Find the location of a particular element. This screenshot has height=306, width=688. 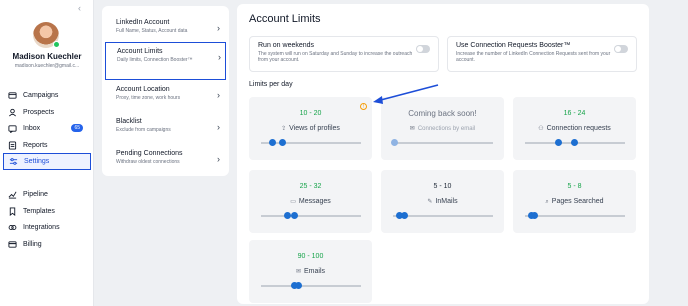

settings-icon is located at coordinates (13, 161).